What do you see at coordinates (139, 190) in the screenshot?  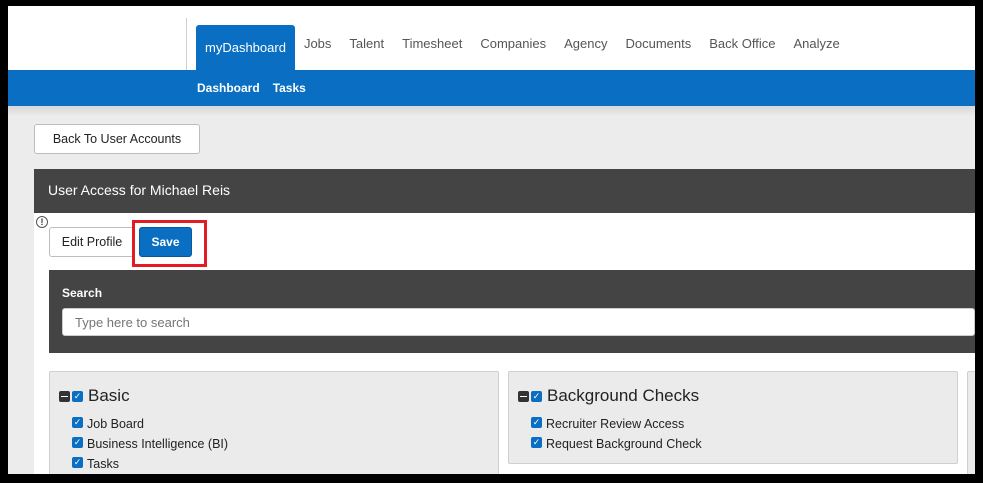 I see `page-title: User Access for Michael Reis` at bounding box center [139, 190].